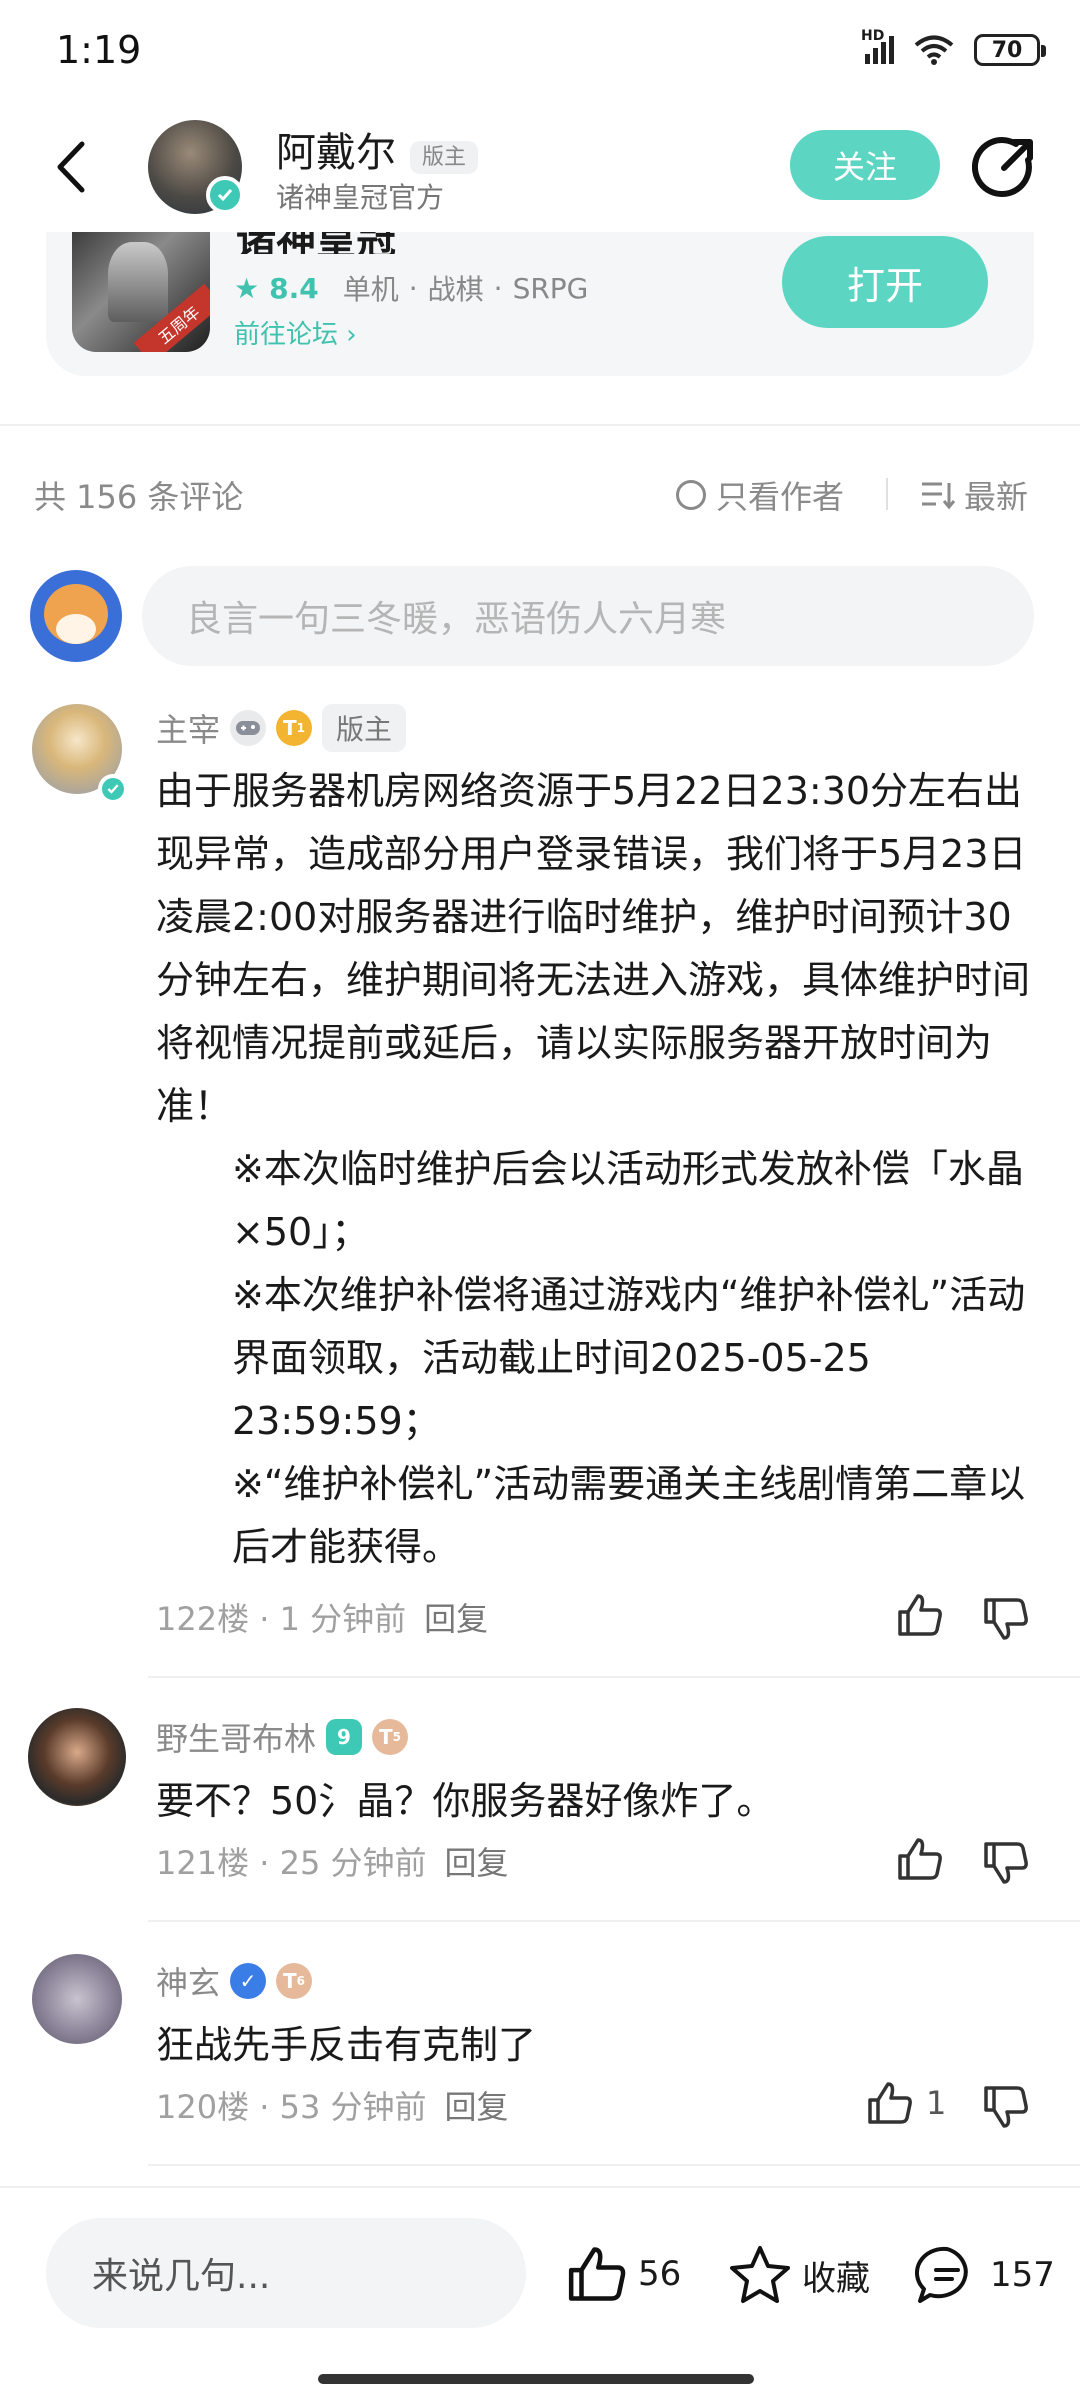 The image size is (1080, 2401). Describe the element at coordinates (141, 292) in the screenshot. I see `game-icon: 五周年` at that location.